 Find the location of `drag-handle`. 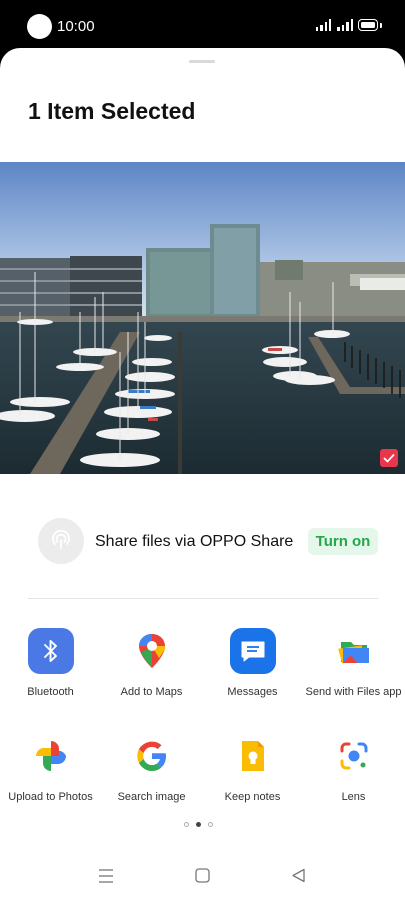

drag-handle is located at coordinates (202, 61).